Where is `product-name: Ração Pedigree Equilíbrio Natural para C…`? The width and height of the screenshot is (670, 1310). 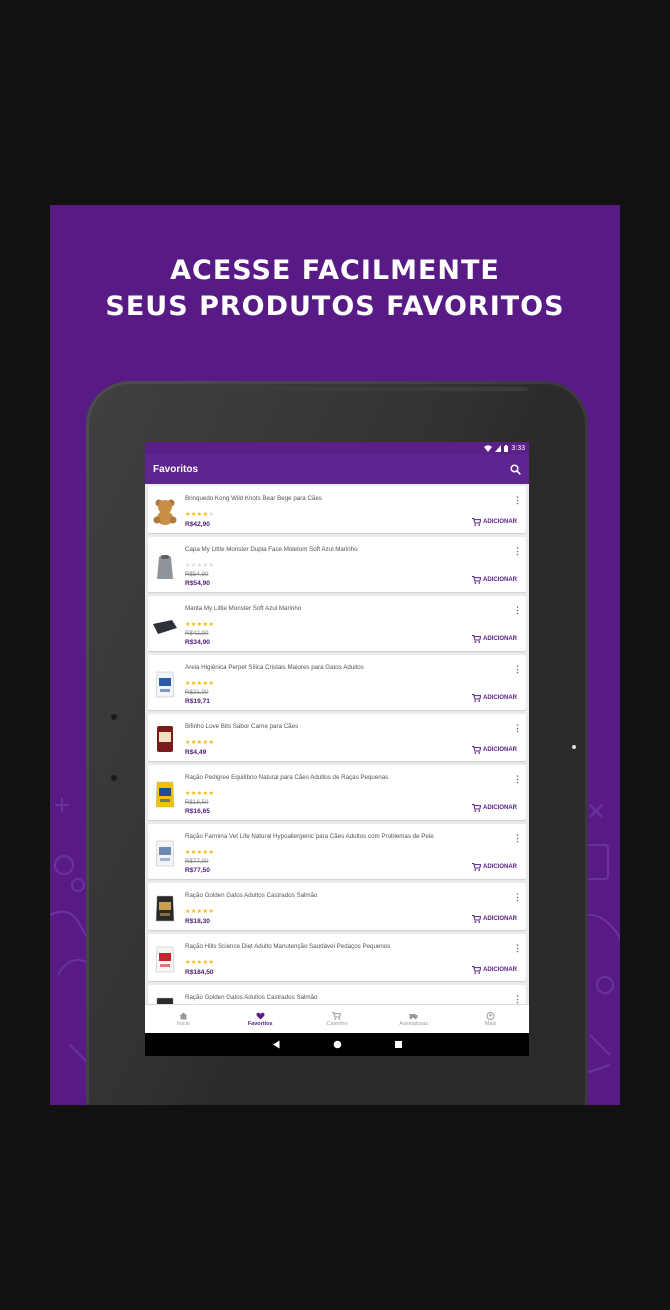
product-name: Ração Pedigree Equilíbrio Natural para C… is located at coordinates (345, 777).